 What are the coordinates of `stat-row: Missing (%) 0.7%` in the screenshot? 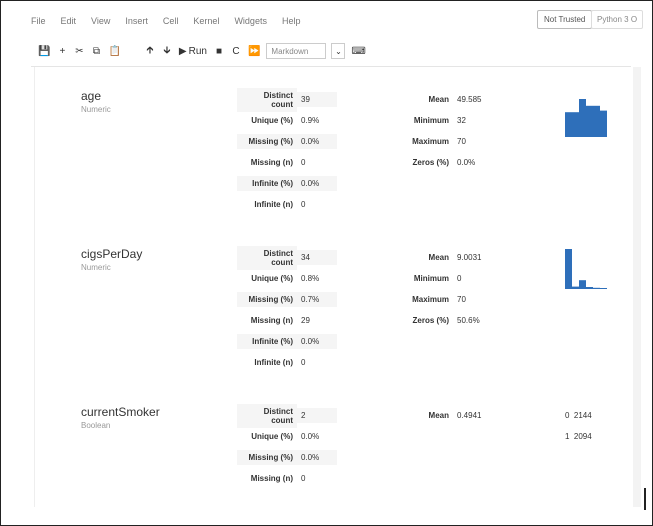 It's located at (297, 299).